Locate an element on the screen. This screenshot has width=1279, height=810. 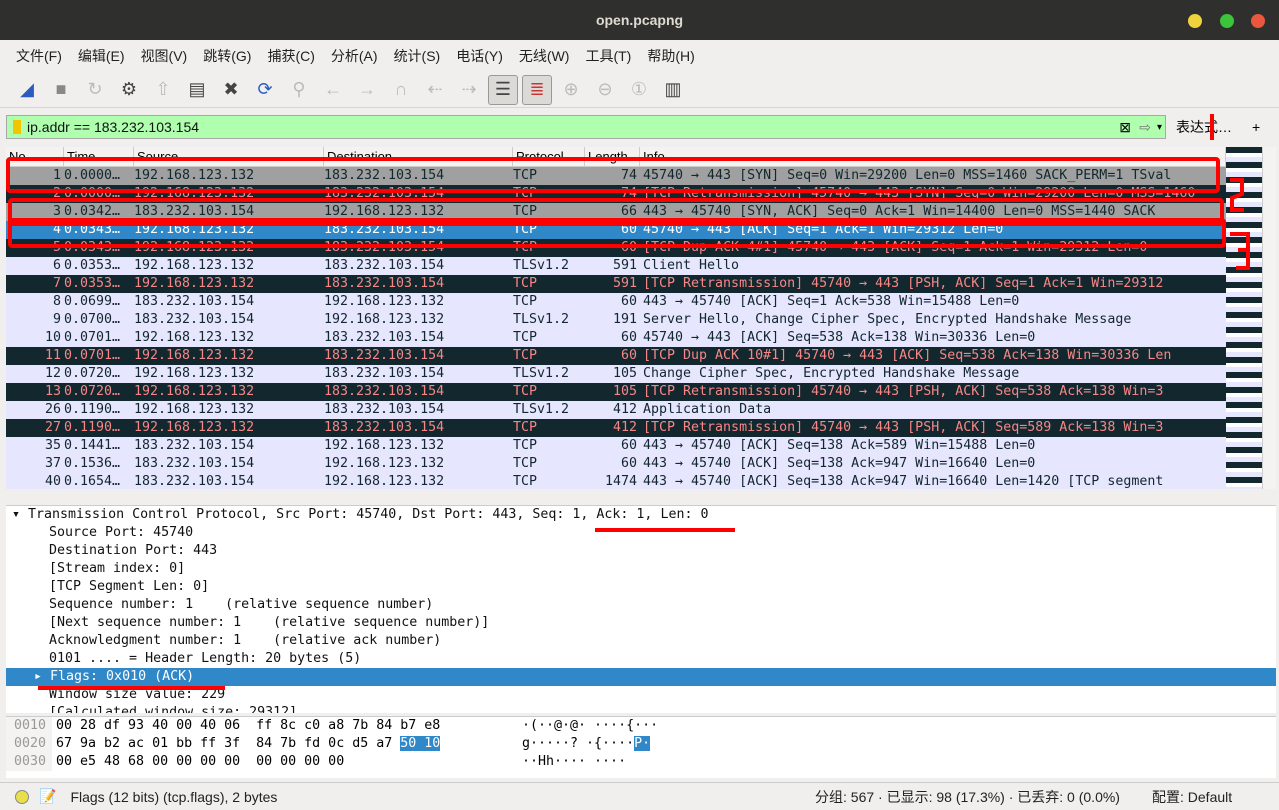
expert-info-icon is located at coordinates (22, 796).